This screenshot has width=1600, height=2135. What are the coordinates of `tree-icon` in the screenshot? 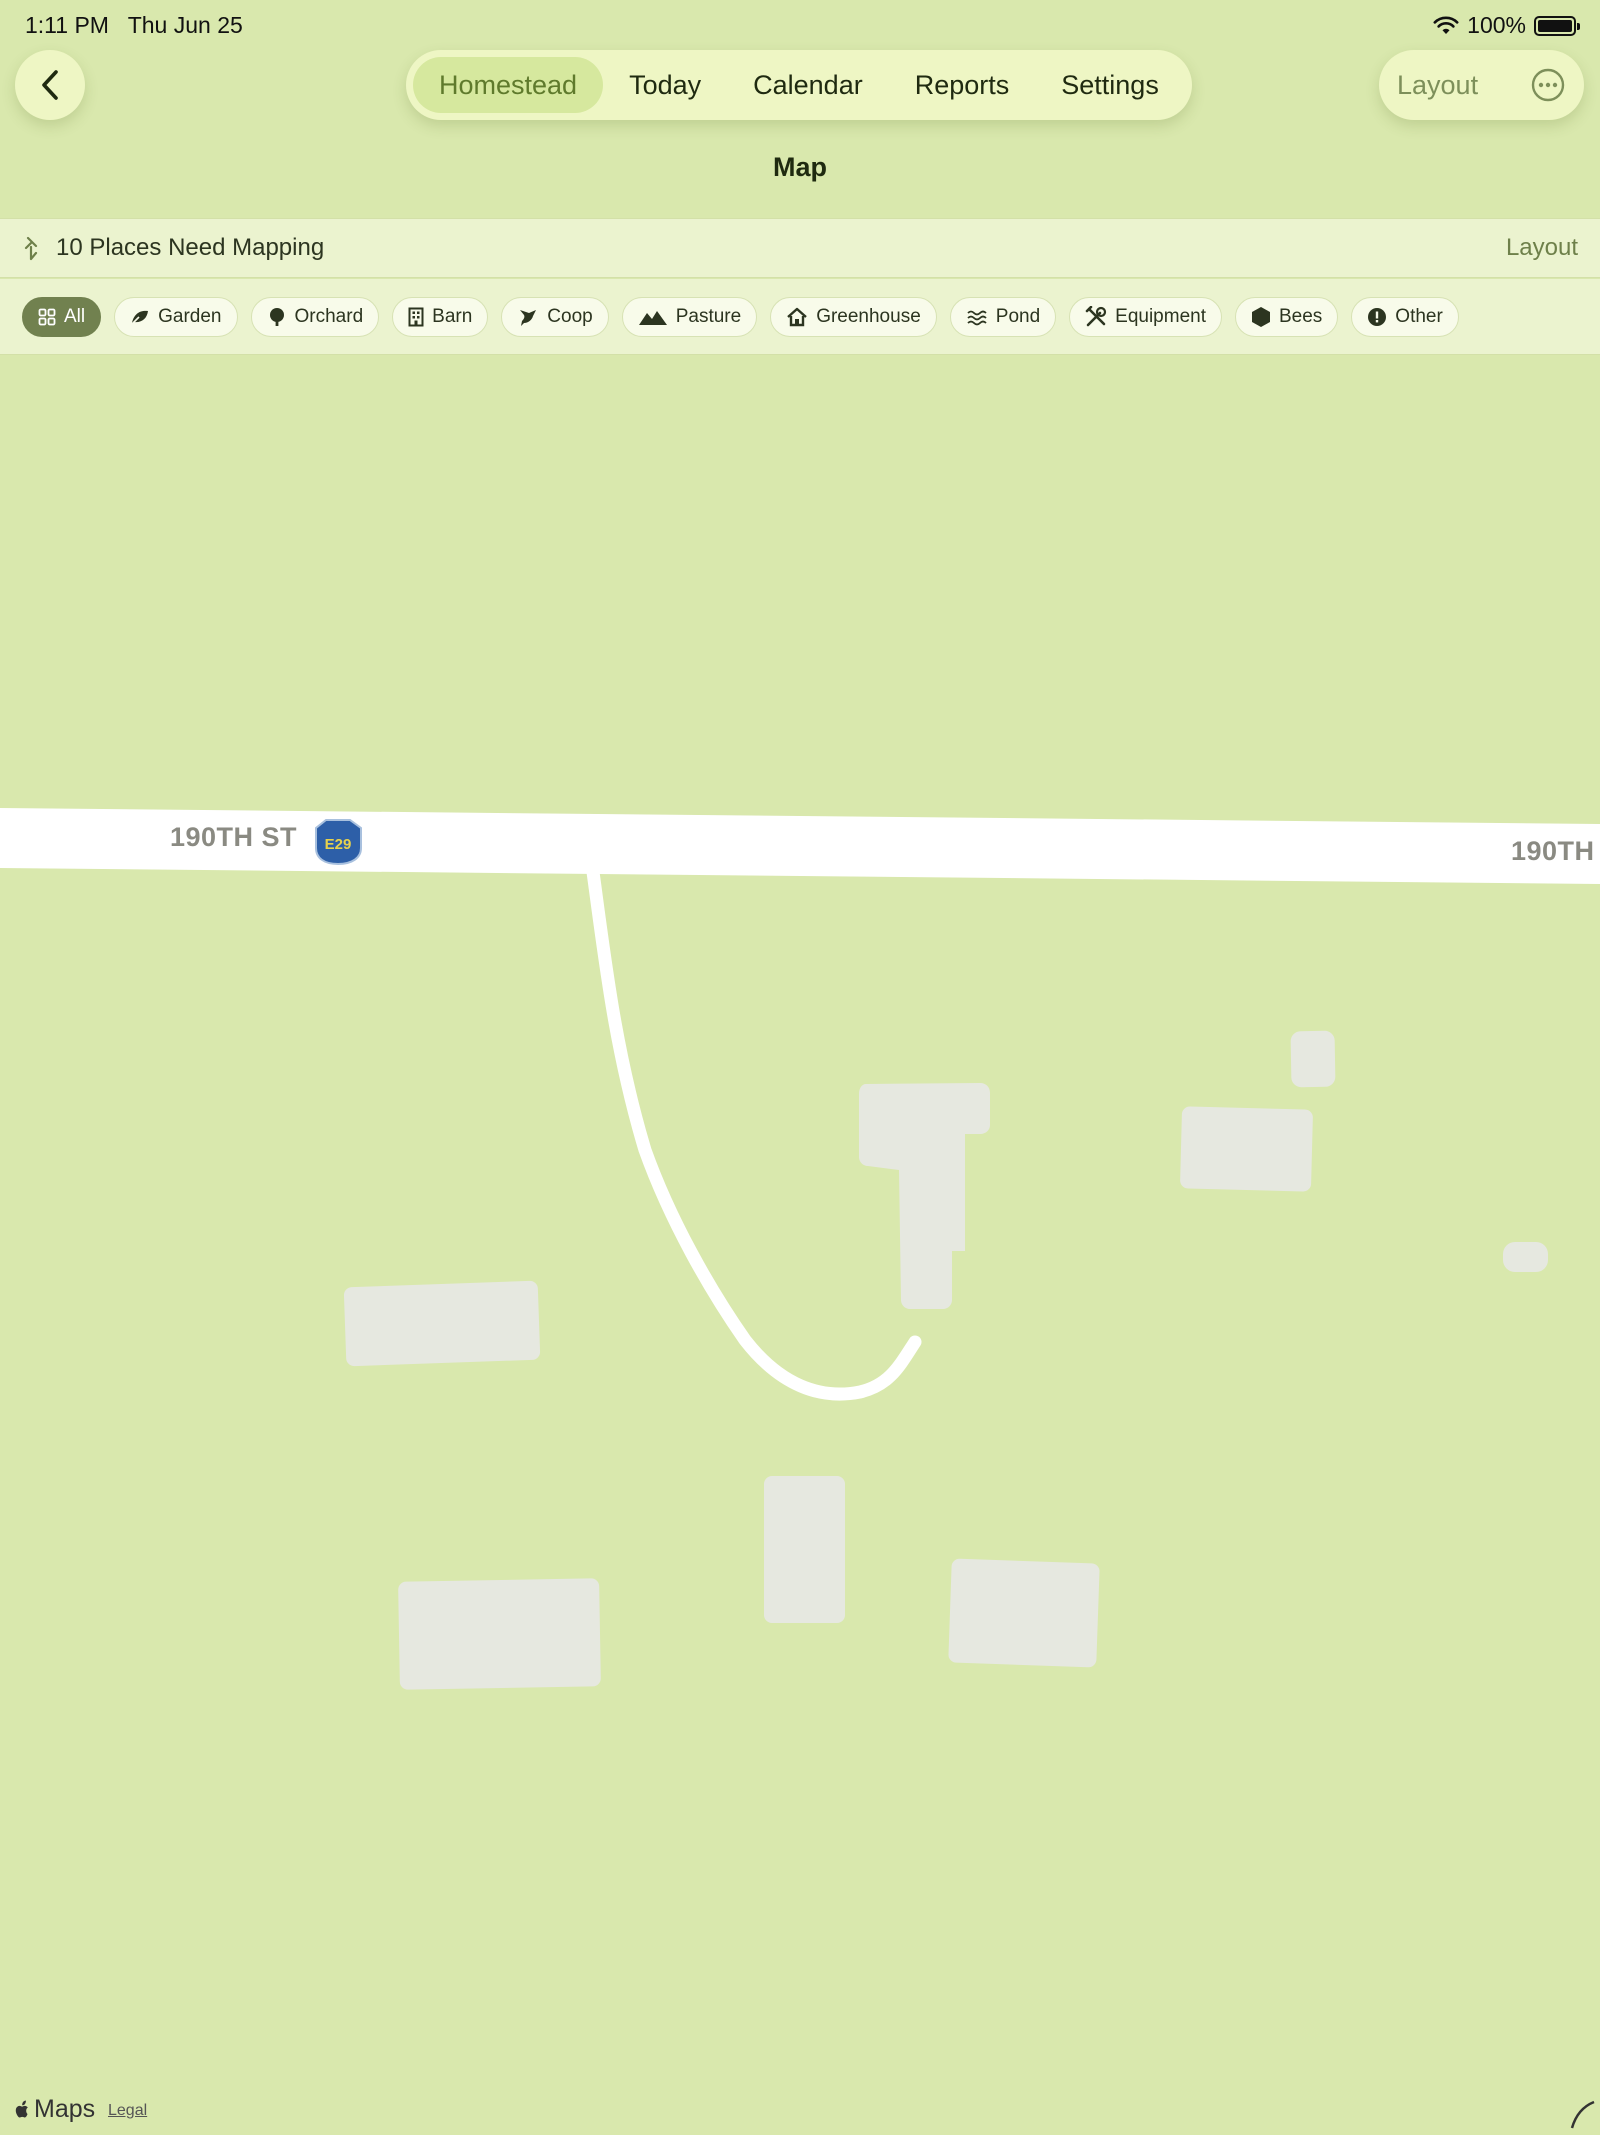 It's located at (276, 316).